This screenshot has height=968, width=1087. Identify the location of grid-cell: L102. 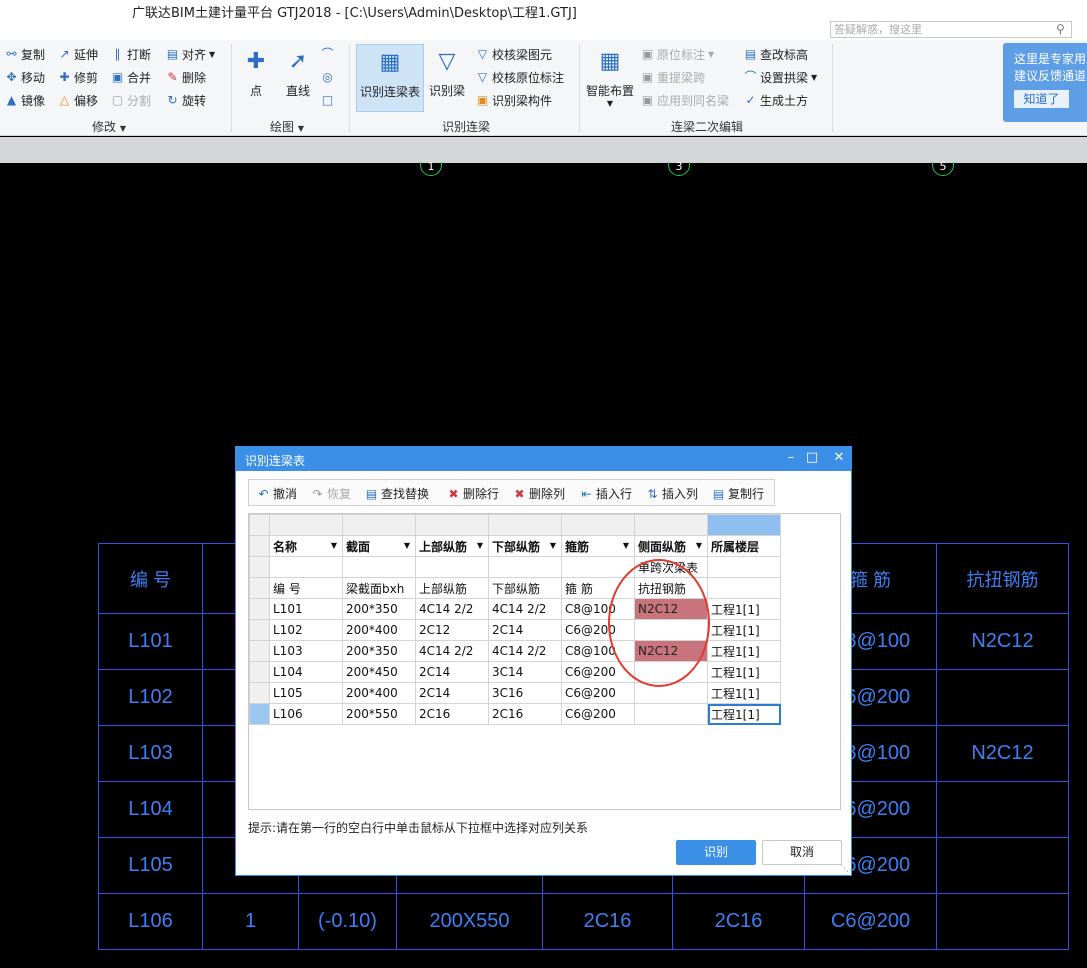
(306, 630).